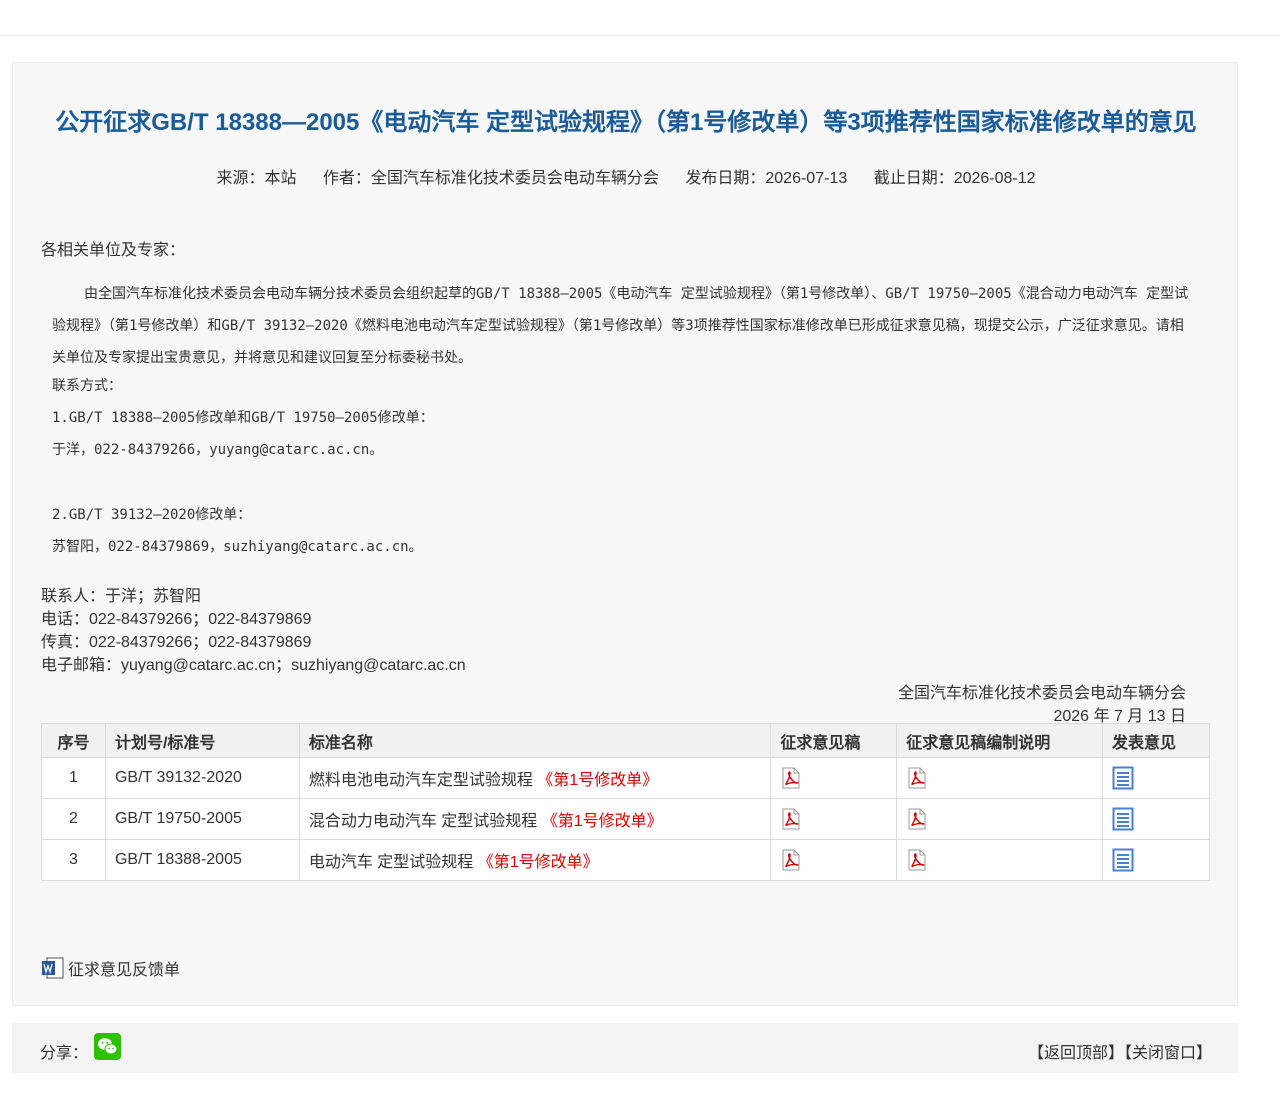 The width and height of the screenshot is (1280, 1110). I want to click on meta-source: 来源：本站, so click(256, 178).